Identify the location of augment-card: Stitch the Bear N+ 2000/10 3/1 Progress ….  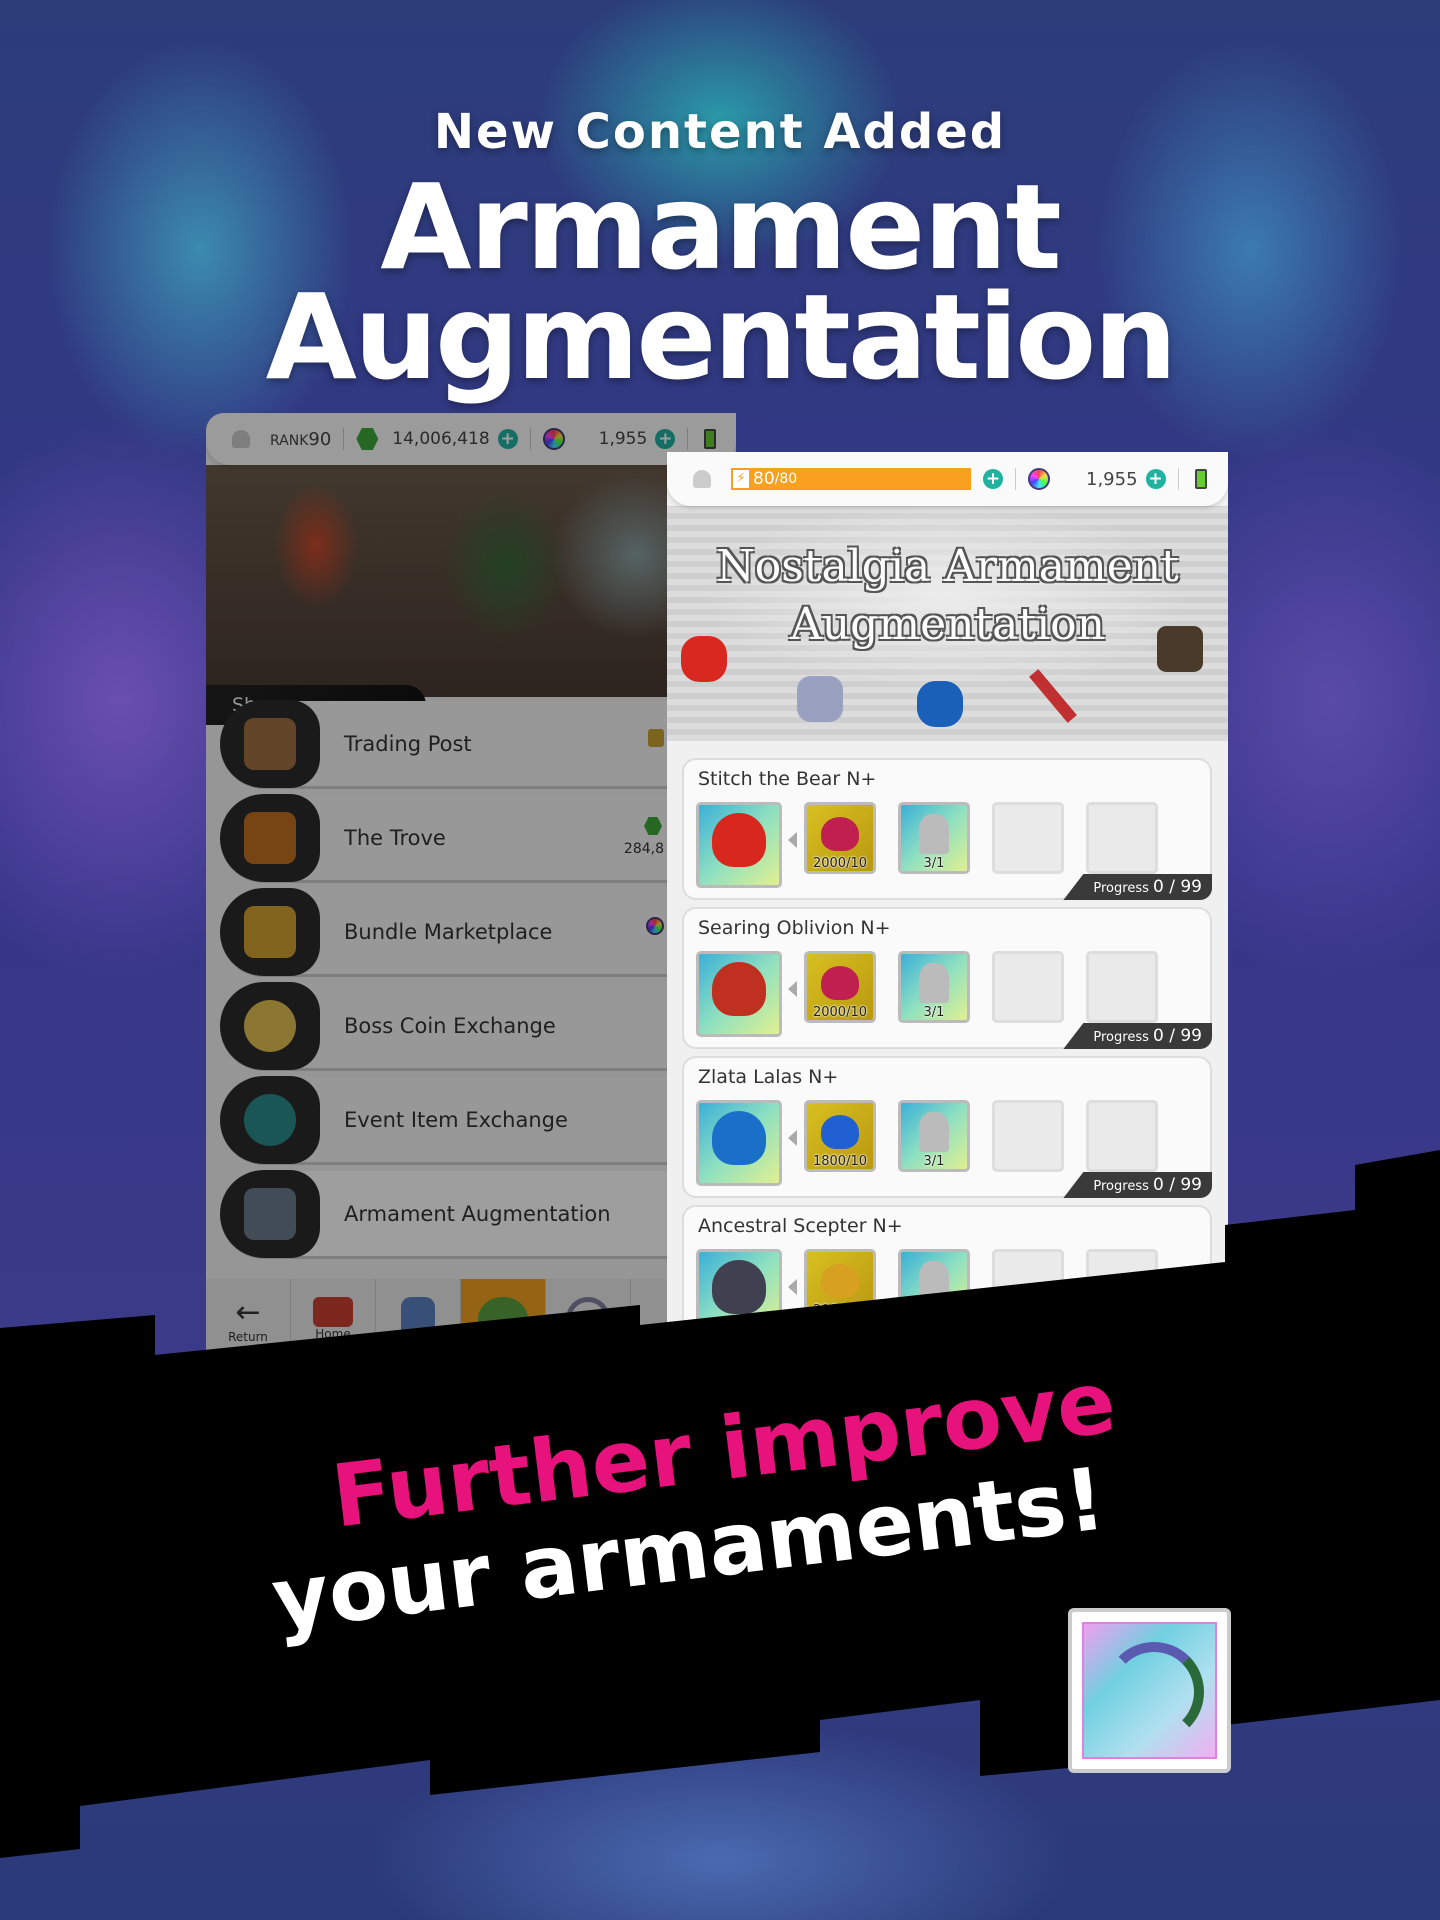
(947, 829).